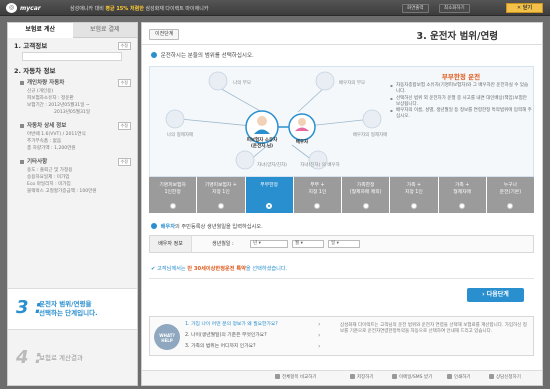 The height and width of the screenshot is (389, 550). I want to click on step3-text: 운전자 범위/연령을 선택하는 단계입니다., so click(68, 309).